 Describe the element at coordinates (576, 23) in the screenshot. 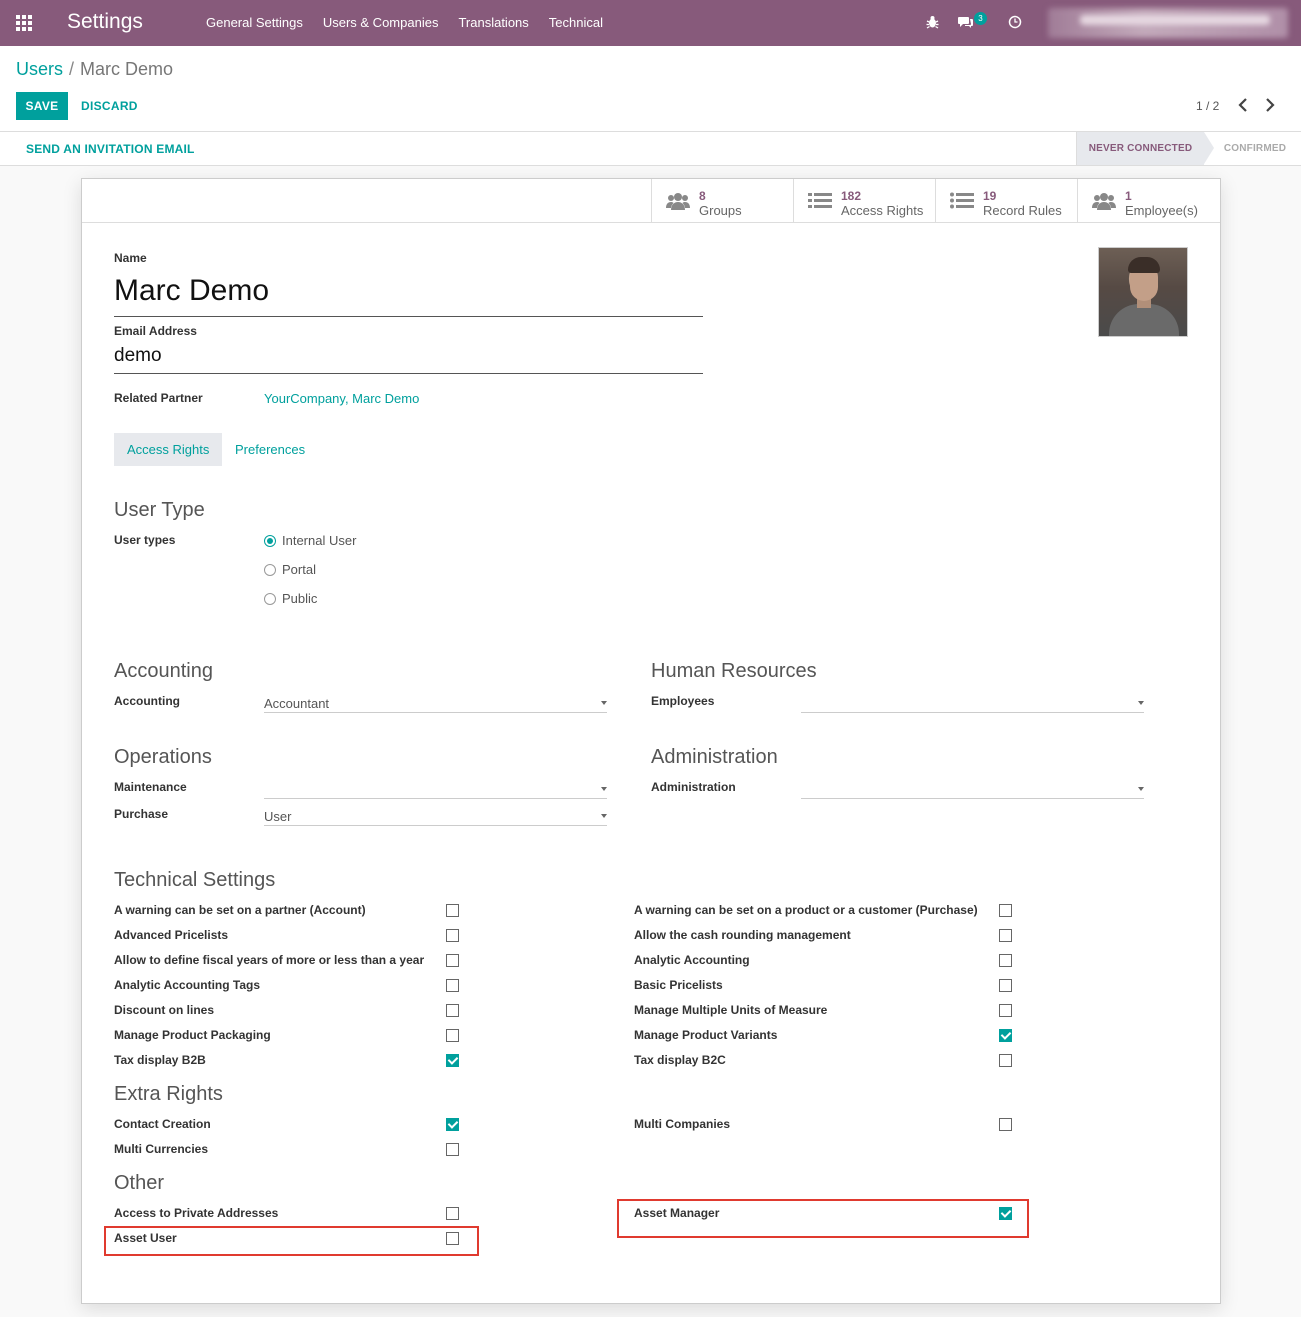

I see `menu-technical: Technical` at that location.